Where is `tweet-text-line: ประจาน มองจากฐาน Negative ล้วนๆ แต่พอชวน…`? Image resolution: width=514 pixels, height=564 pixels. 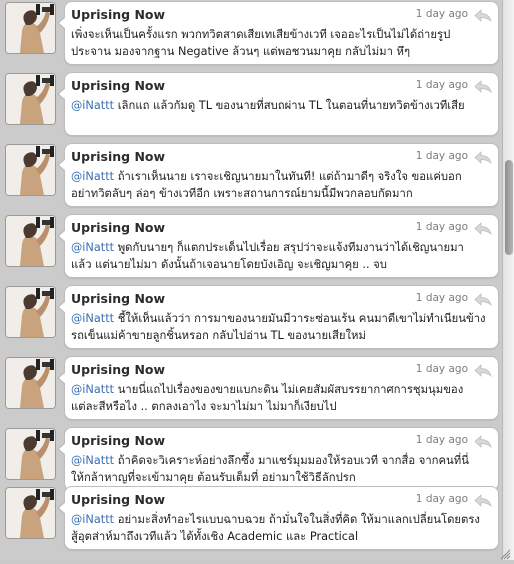 tweet-text-line: ประจาน มองจากฐาน Negative ล้วนๆ แต่พอชวน… is located at coordinates (283, 51).